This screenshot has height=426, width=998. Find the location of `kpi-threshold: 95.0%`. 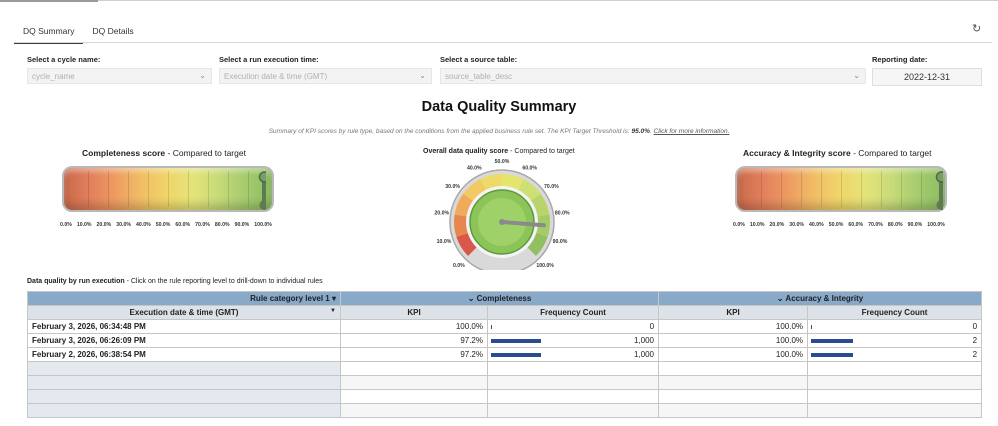

kpi-threshold: 95.0% is located at coordinates (640, 131).